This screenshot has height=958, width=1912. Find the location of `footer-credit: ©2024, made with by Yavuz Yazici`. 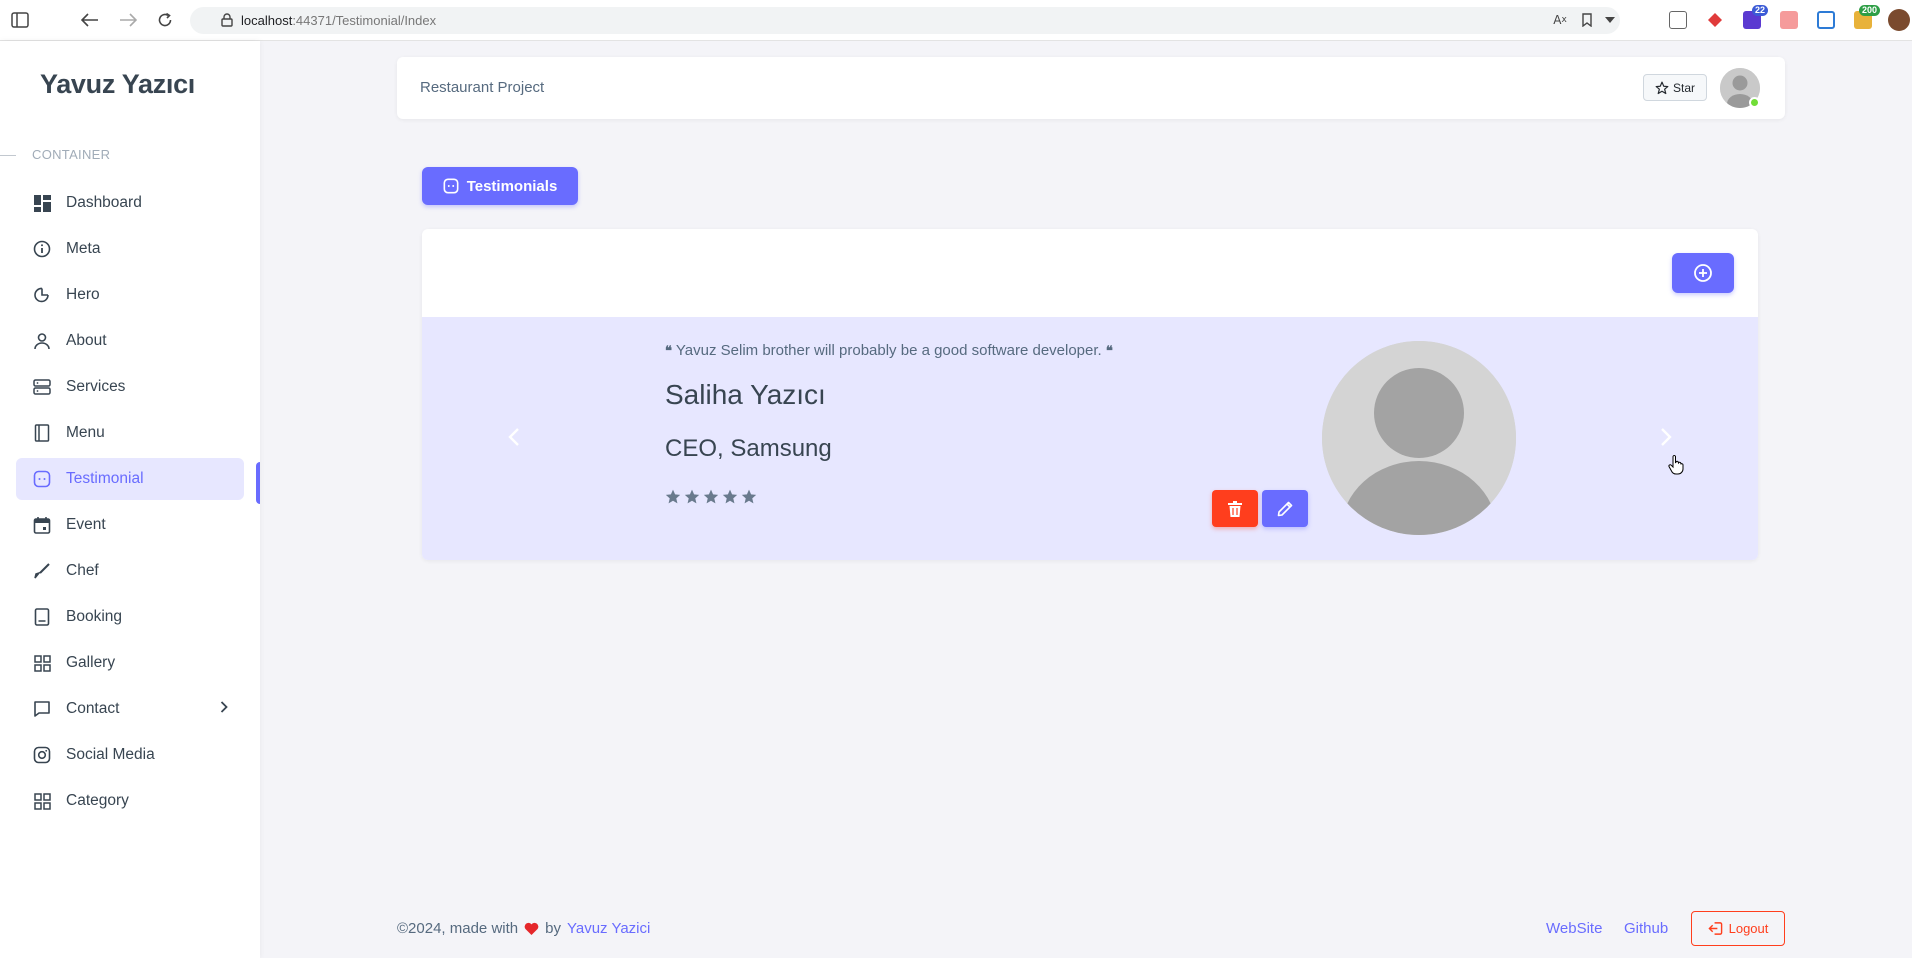

footer-credit: ©2024, made with by Yavuz Yazici is located at coordinates (523, 928).